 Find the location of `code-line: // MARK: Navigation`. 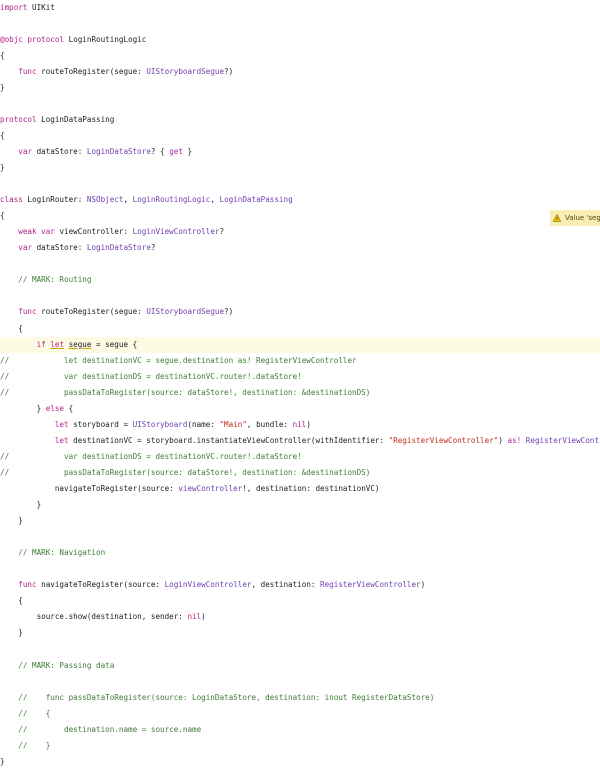

code-line: // MARK: Navigation is located at coordinates (300, 553).